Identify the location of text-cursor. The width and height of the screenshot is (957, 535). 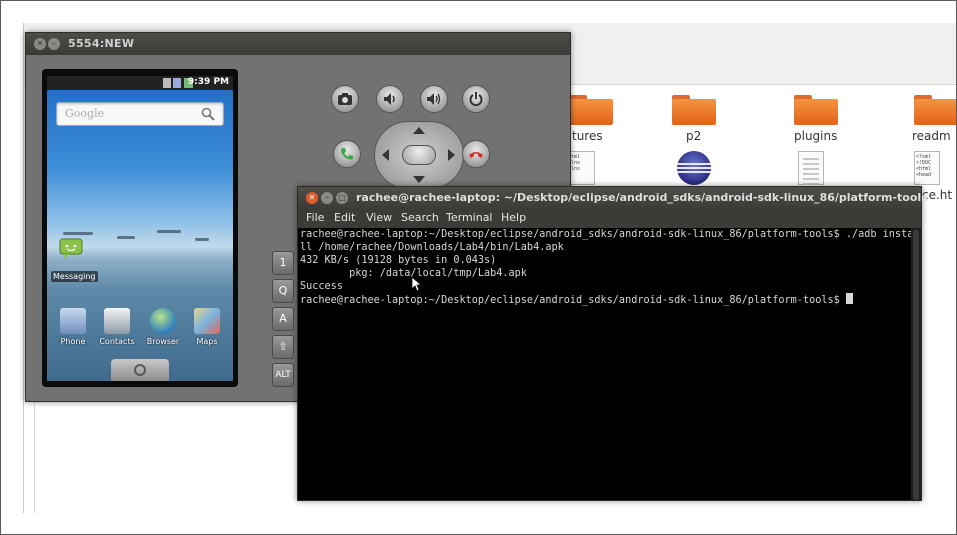
(849, 298).